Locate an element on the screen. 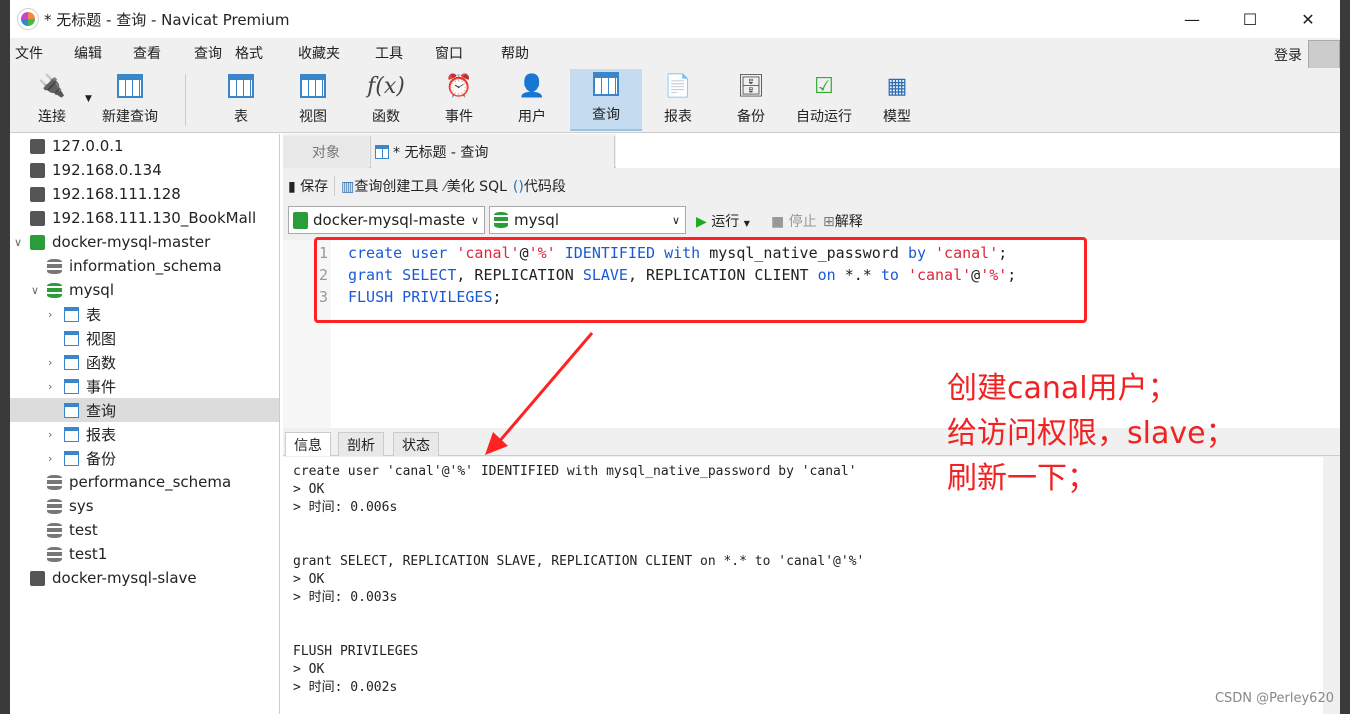 Image resolution: width=1350 pixels, height=714 pixels. annotation-text: 创建canal用户； 给访问权限，slave； 刷新一下； is located at coordinates (1091, 433).